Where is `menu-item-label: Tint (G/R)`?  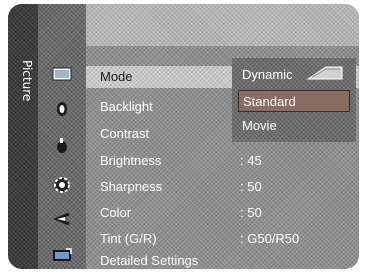 menu-item-label: Tint (G/R) is located at coordinates (128, 238).